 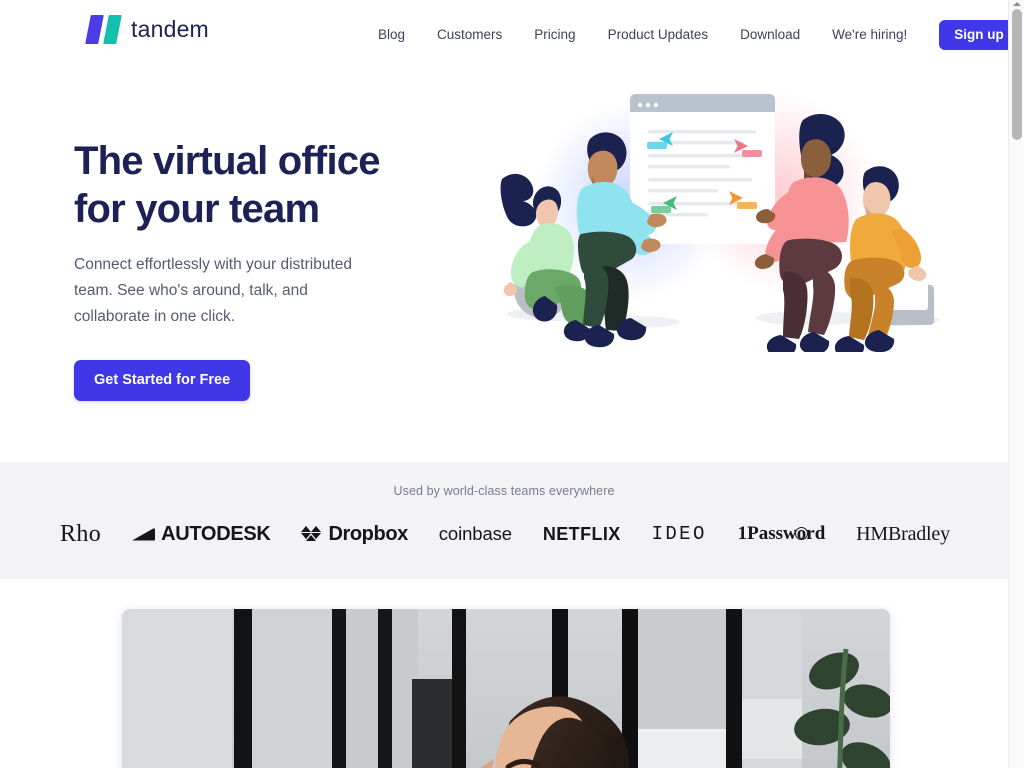 What do you see at coordinates (504, 491) in the screenshot?
I see `social-proof-caption: Used by world-class teams everywhere` at bounding box center [504, 491].